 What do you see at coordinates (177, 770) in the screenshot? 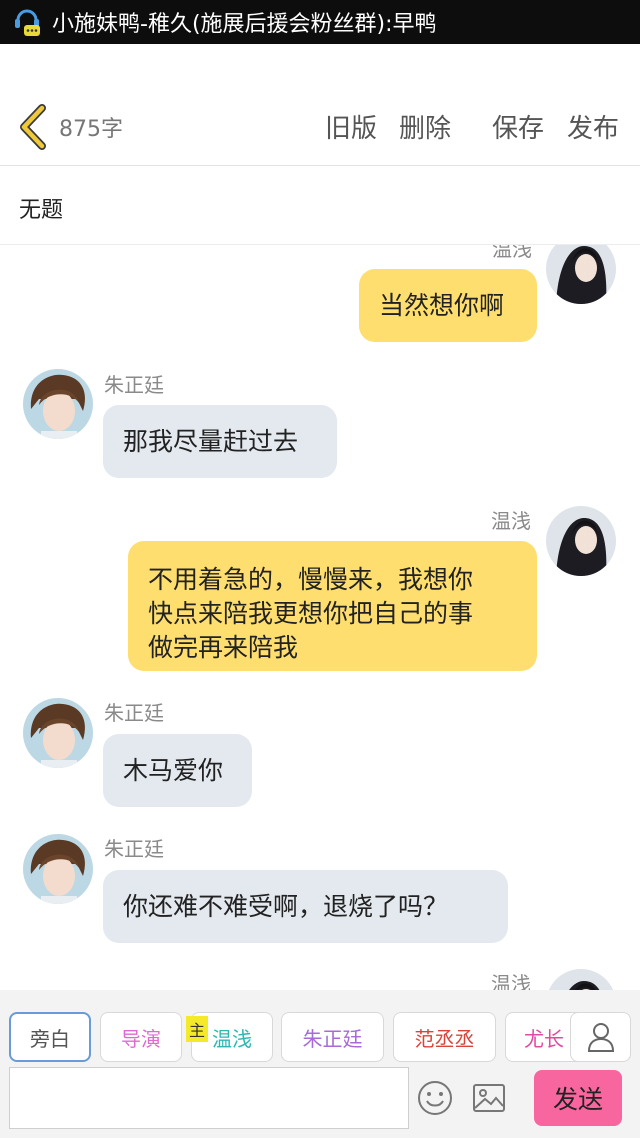
I see `message-bubble: 木马爱你` at bounding box center [177, 770].